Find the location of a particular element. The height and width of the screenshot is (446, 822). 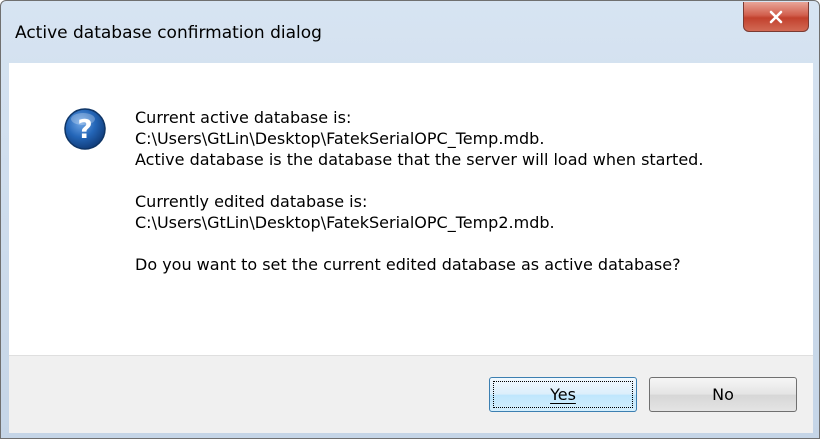

close-icon is located at coordinates (776, 16).